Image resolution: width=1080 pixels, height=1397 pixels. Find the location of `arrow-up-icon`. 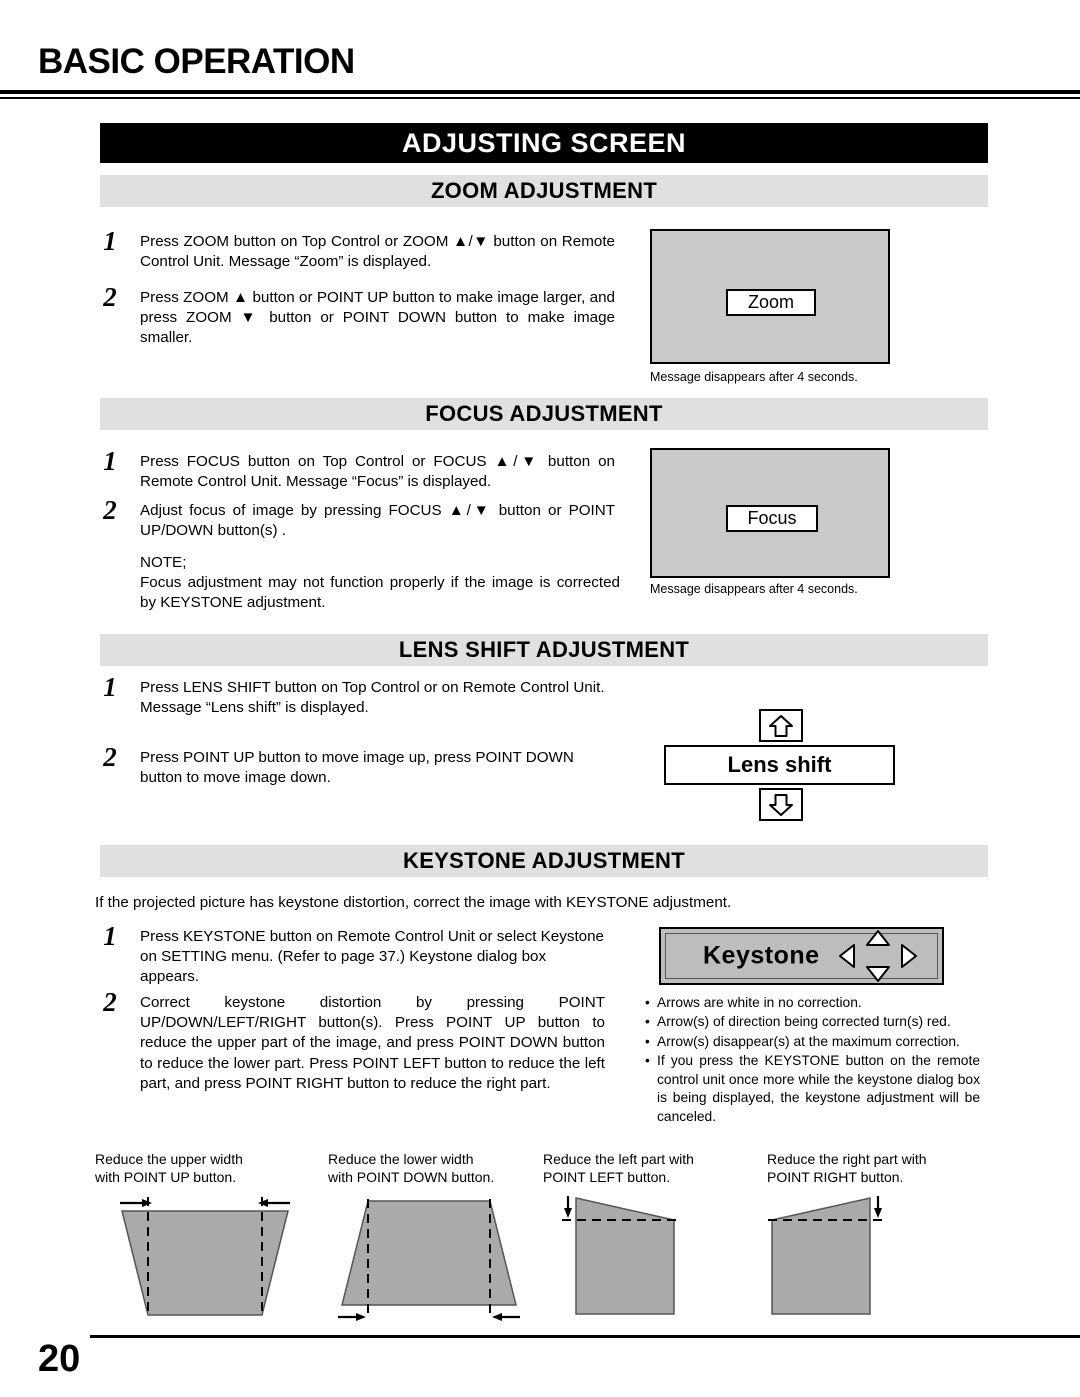

arrow-up-icon is located at coordinates (781, 725).